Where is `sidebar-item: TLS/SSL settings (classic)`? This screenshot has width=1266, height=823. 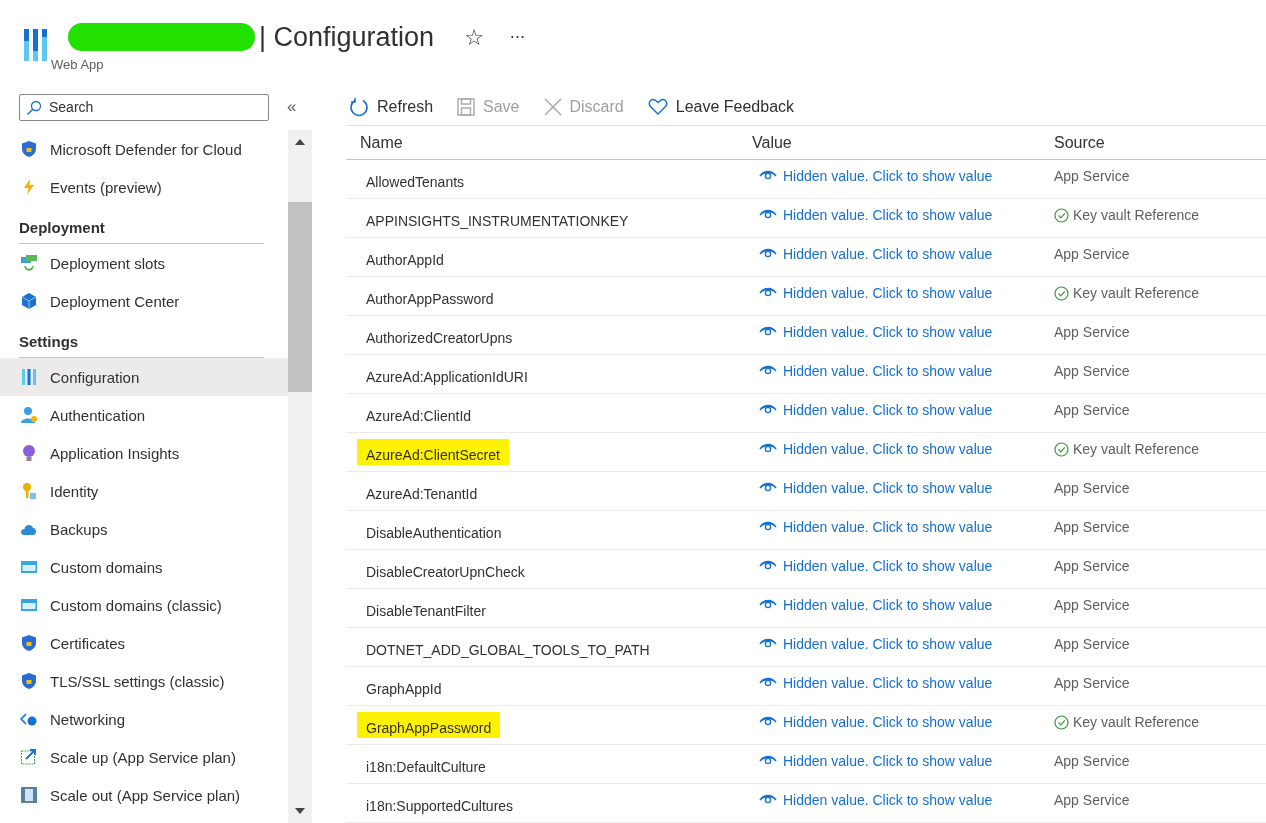
sidebar-item: TLS/SSL settings (classic) is located at coordinates (144, 681).